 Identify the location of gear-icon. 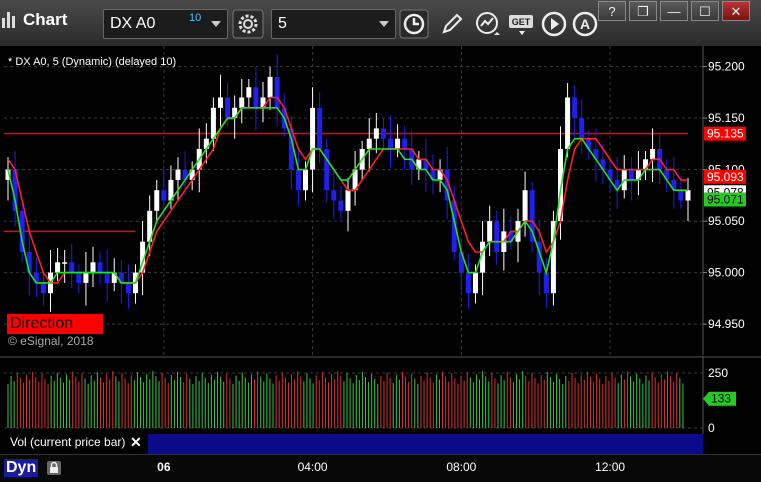
(248, 24).